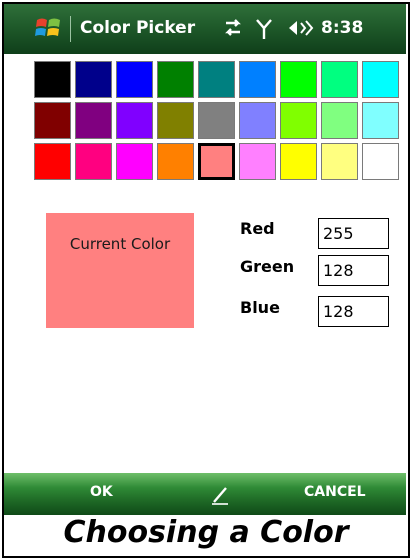 The height and width of the screenshot is (560, 412). Describe the element at coordinates (342, 28) in the screenshot. I see `clock-time: 8:38` at that location.